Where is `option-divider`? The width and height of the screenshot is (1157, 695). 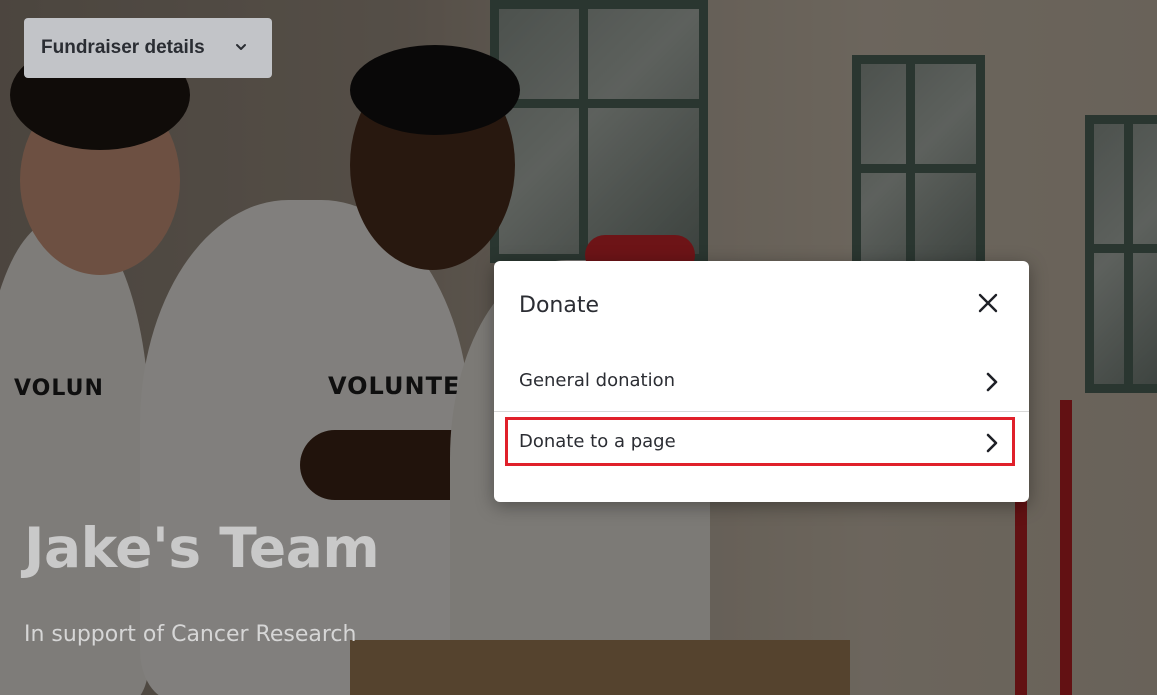 option-divider is located at coordinates (761, 411).